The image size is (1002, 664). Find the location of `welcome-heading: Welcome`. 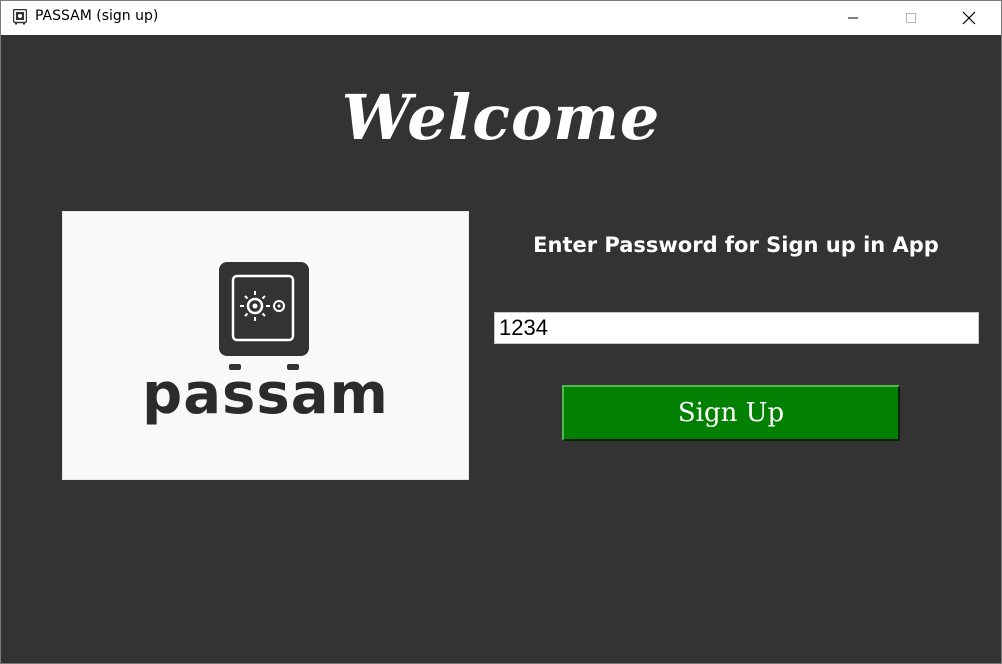

welcome-heading: Welcome is located at coordinates (501, 117).